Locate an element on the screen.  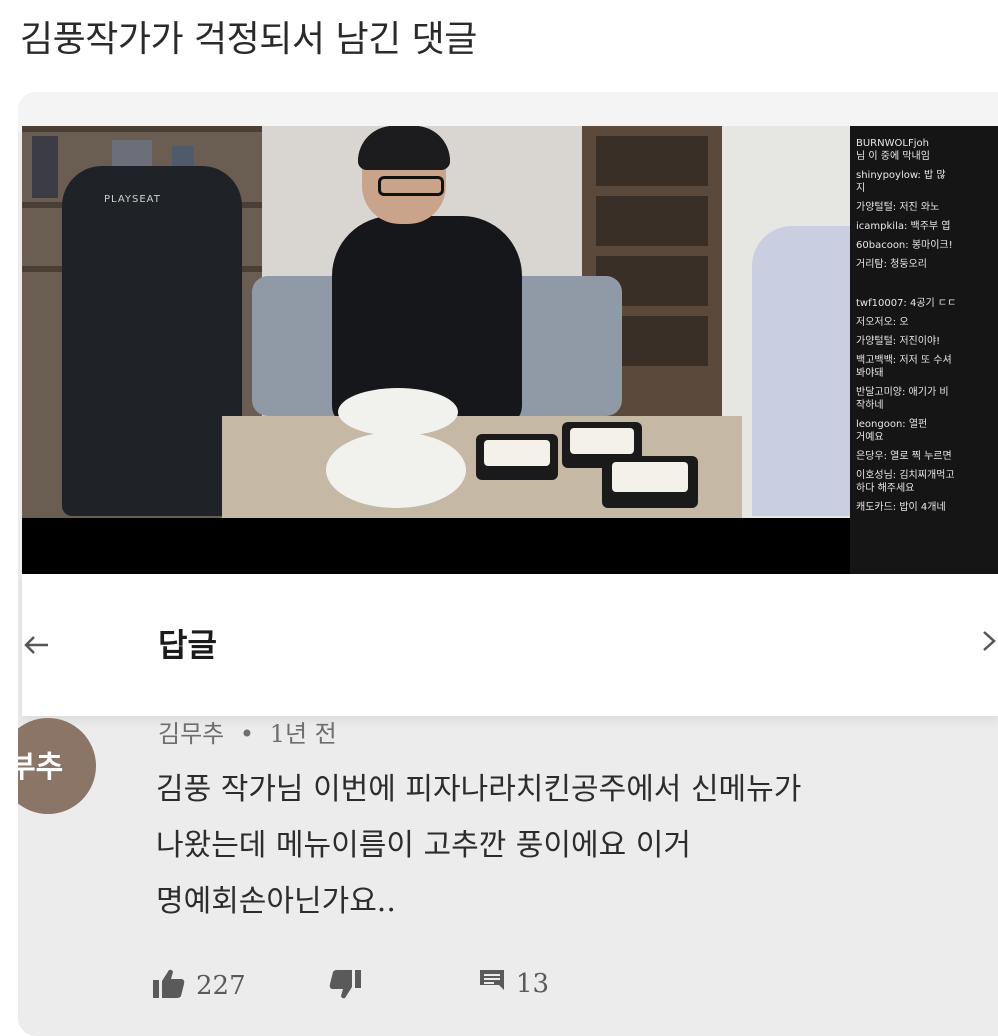
chat-line: 봐야돼 is located at coordinates (870, 373).